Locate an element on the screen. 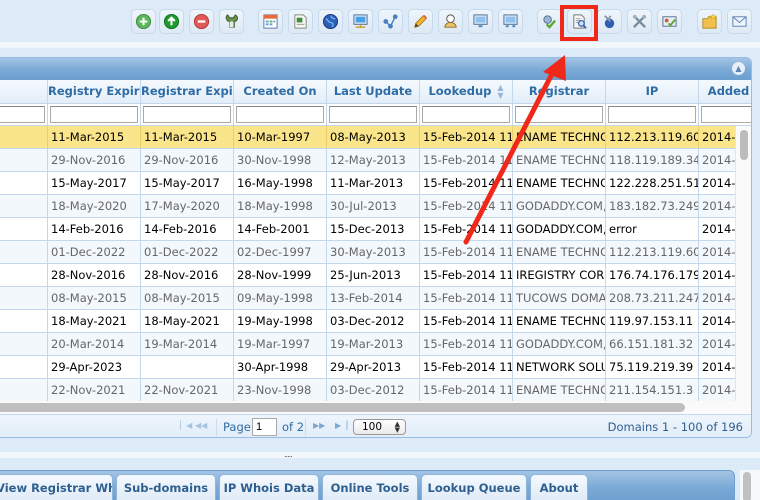 The image size is (760, 500). cell-registry-expiry: 18-May-2020 is located at coordinates (94, 206).